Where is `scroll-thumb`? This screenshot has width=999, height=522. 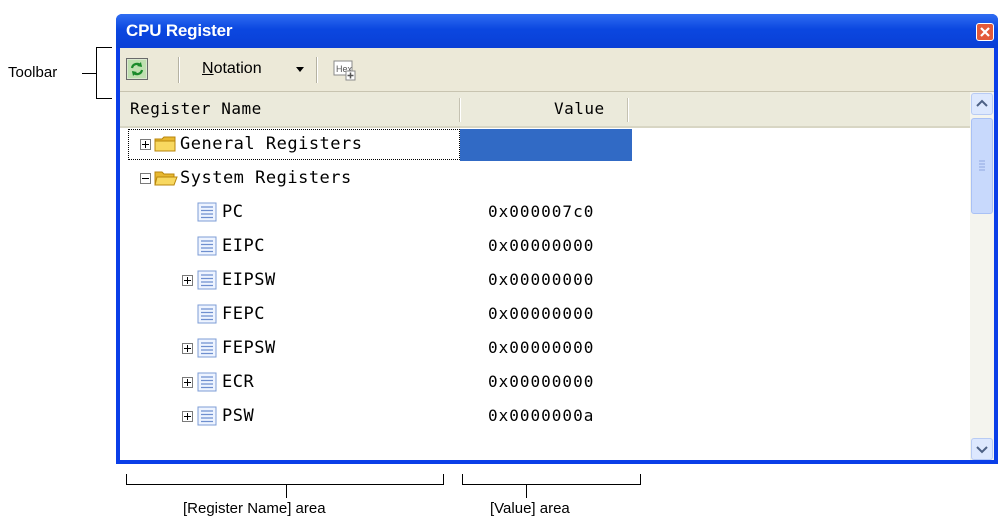 scroll-thumb is located at coordinates (982, 166).